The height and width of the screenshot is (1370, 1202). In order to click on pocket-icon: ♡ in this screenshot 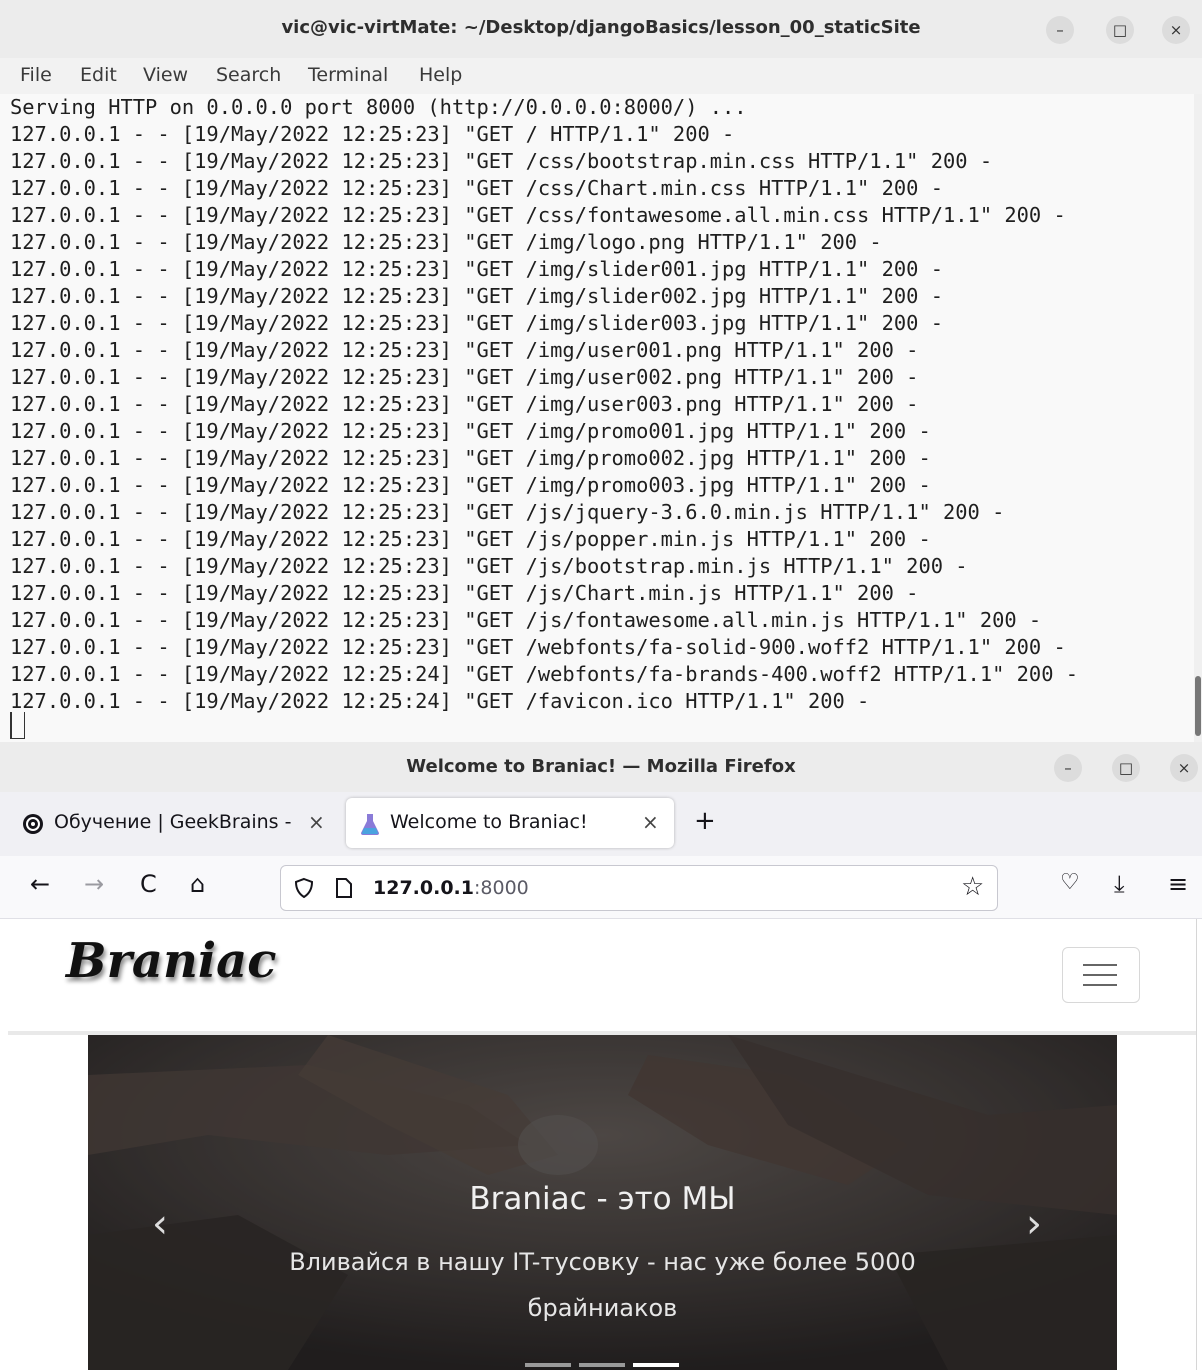, I will do `click(1070, 882)`.